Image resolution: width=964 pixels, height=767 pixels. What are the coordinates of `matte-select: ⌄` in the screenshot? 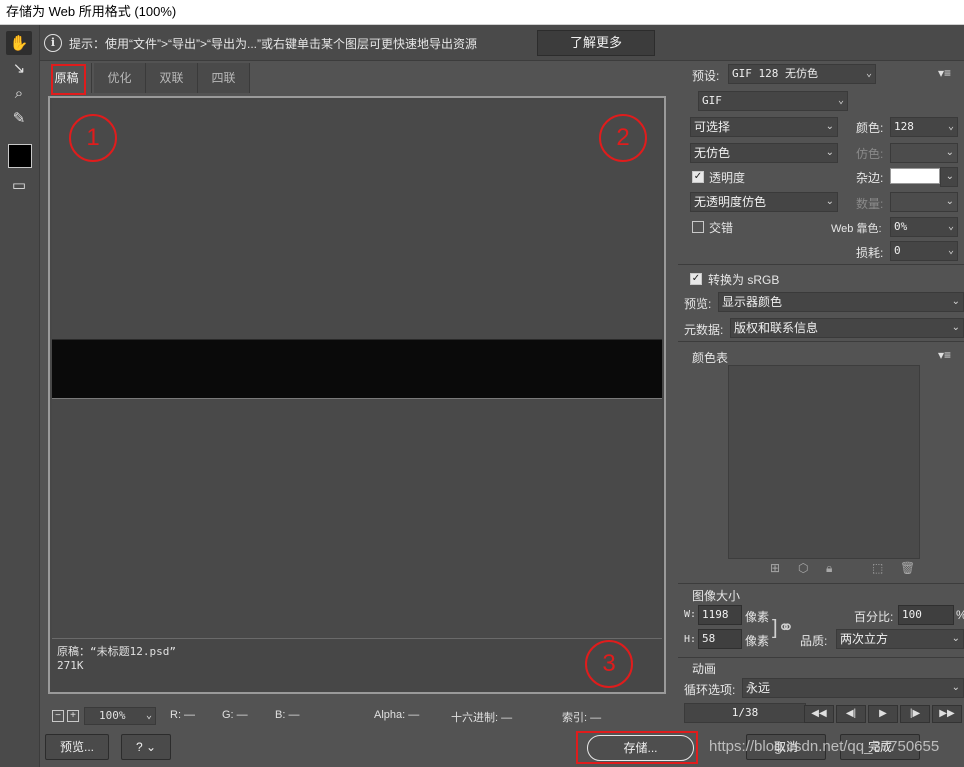 It's located at (949, 177).